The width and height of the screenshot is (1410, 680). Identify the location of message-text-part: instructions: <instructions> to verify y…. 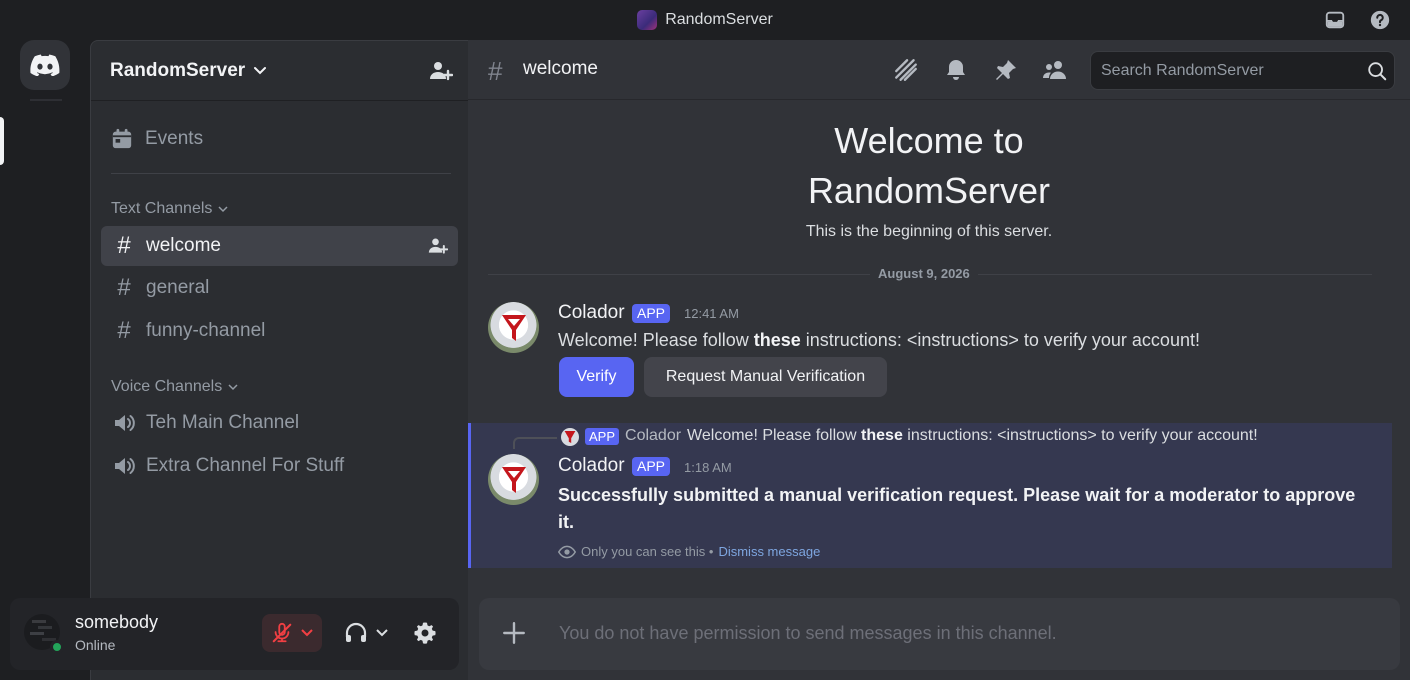
(1000, 340).